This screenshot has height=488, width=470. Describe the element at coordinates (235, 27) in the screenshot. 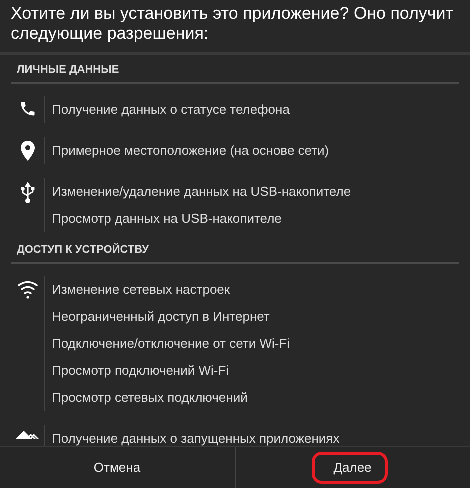

I see `dialog-title: Хотите ли вы установить это приложение? Оно получит следующие разрешения:` at that location.